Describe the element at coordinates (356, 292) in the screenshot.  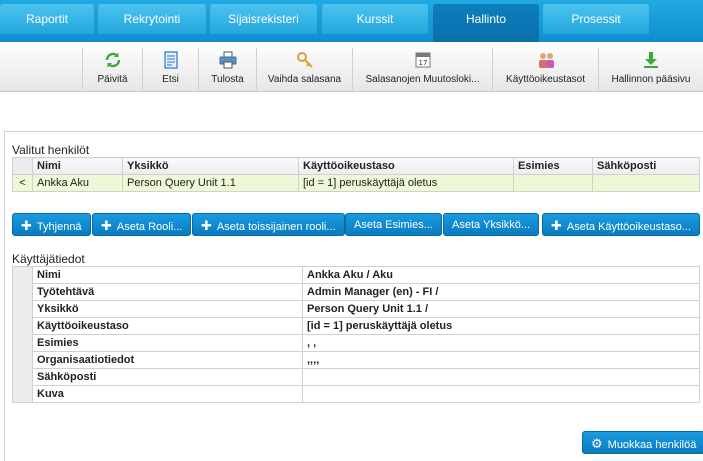
I see `user-info-row: Työtehtävä Admin Manager (en) - FI /` at that location.